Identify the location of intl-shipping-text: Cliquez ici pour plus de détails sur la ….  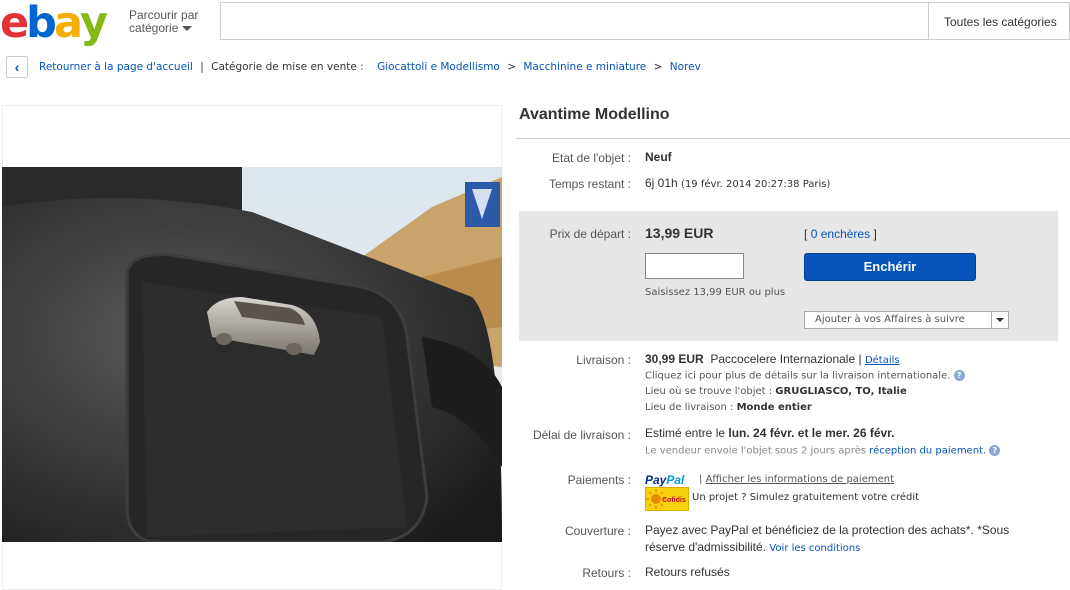
(797, 376).